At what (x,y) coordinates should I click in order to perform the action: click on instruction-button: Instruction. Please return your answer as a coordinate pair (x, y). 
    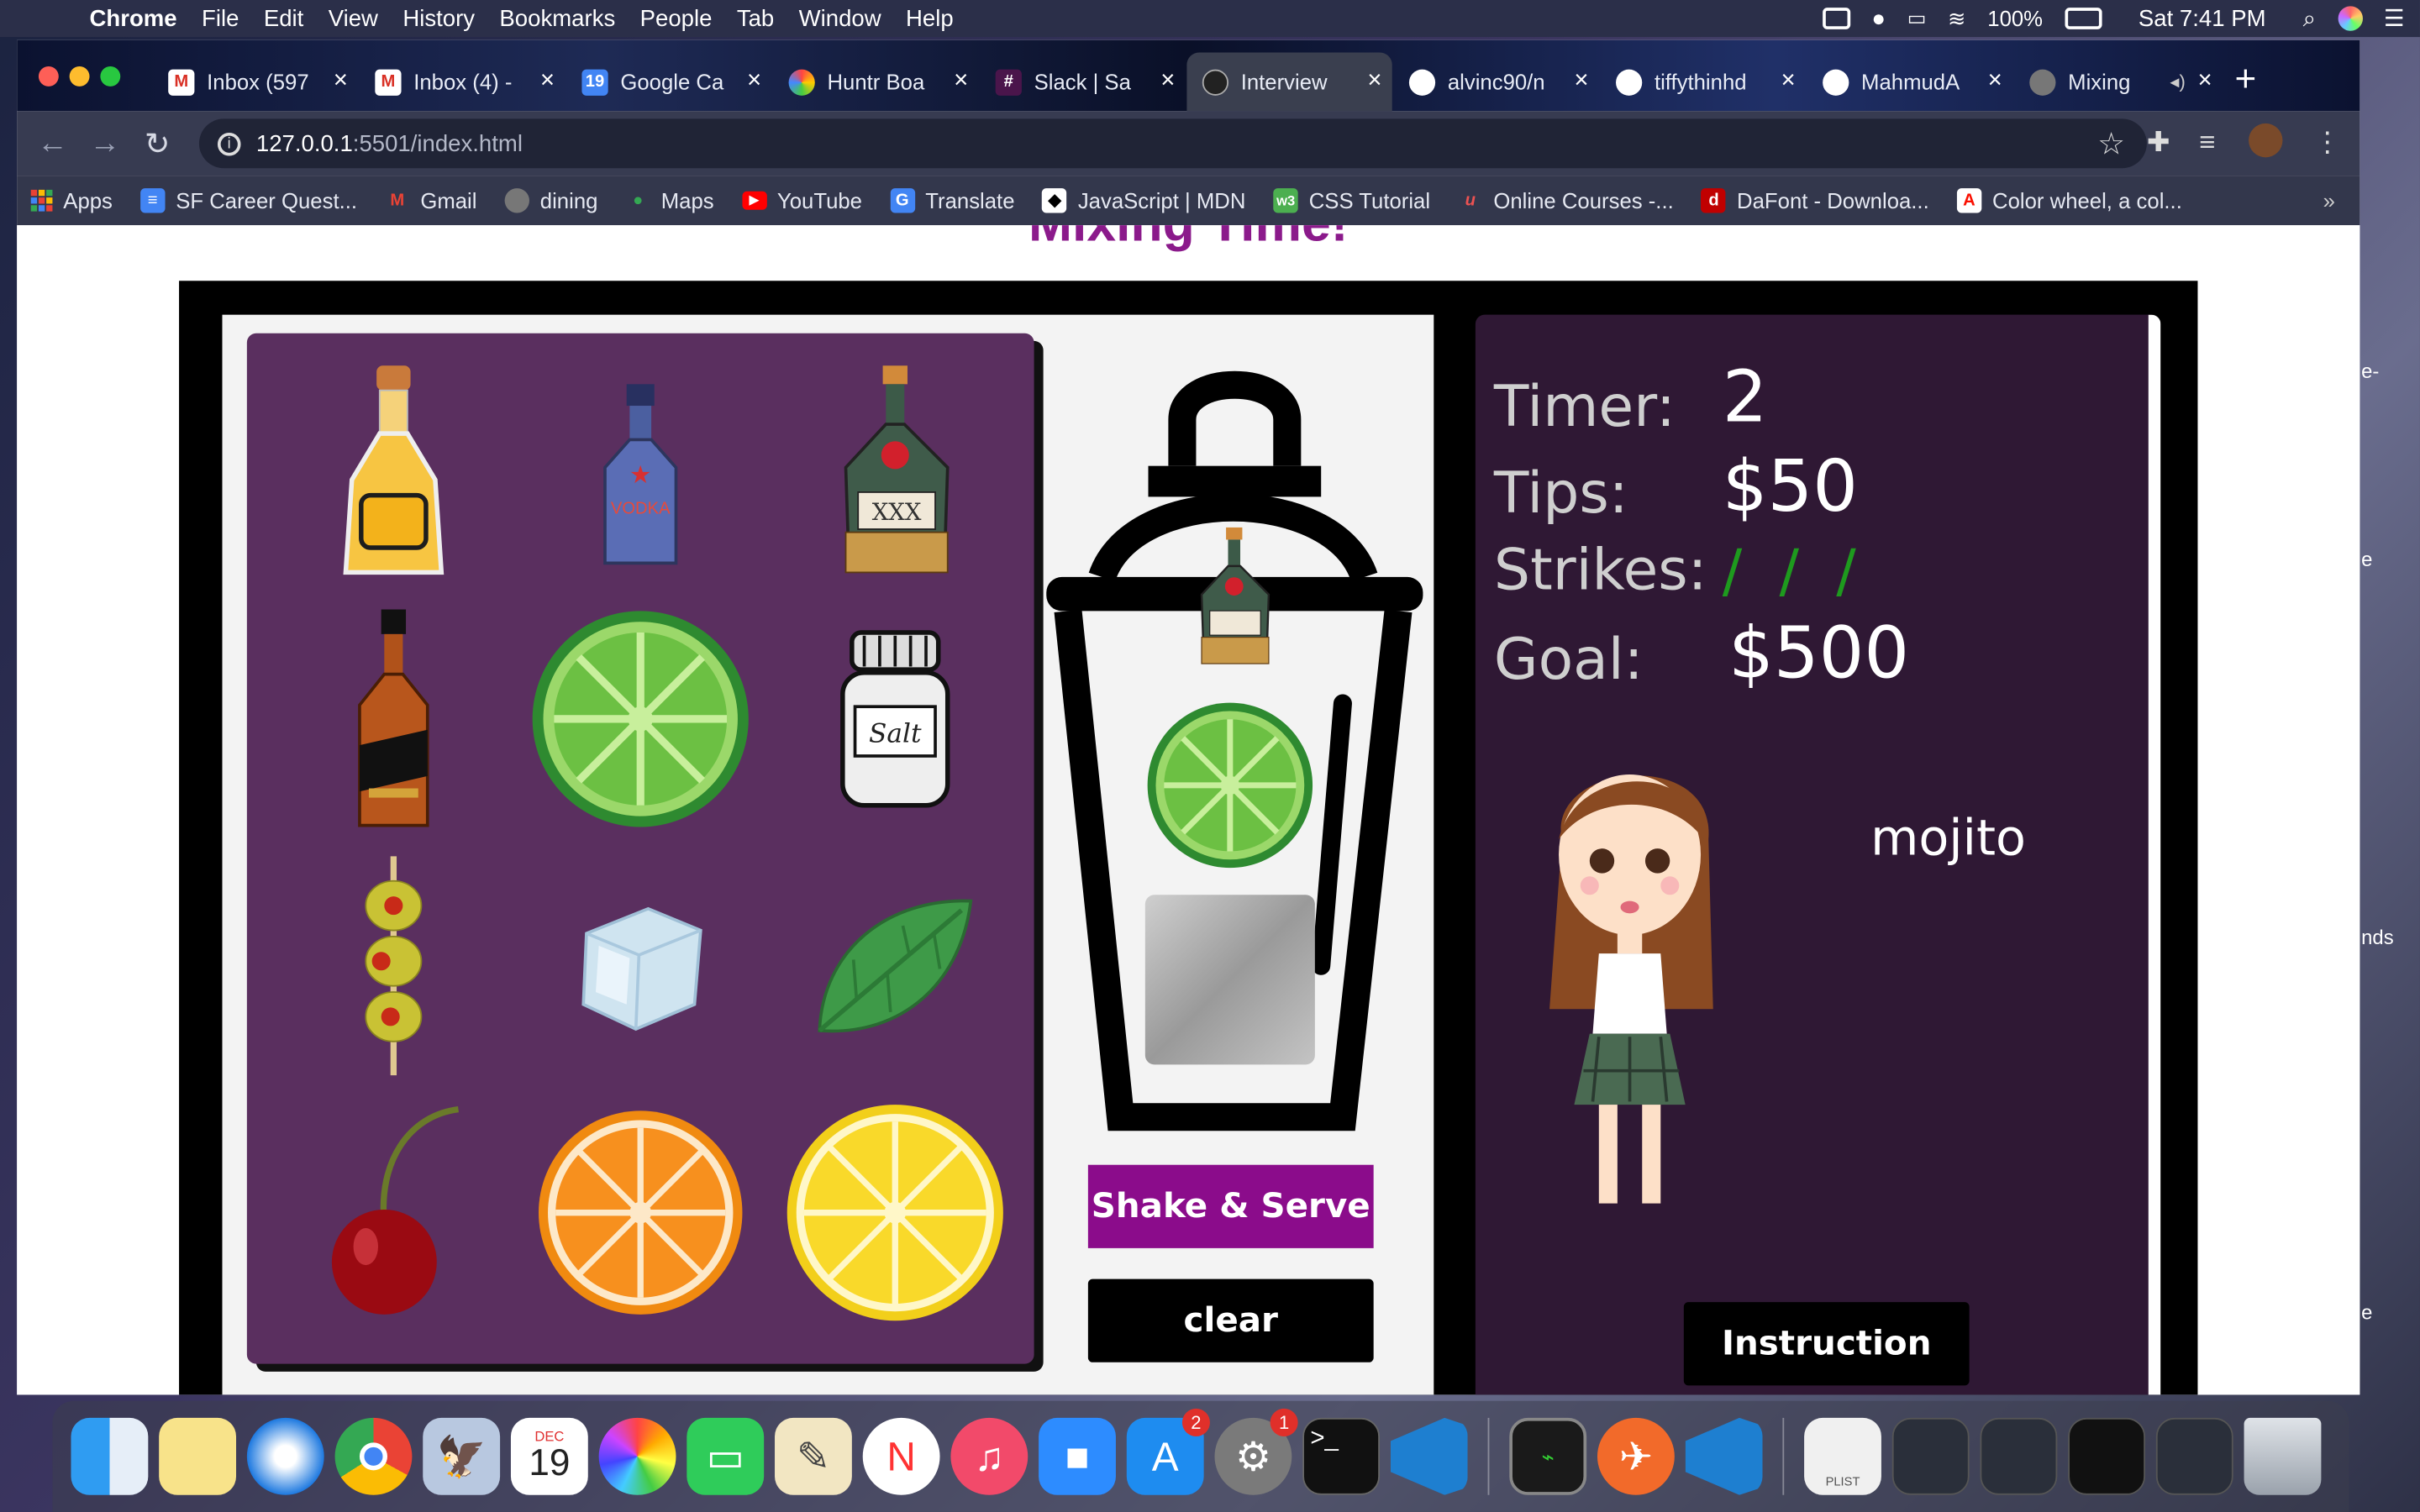
    Looking at the image, I should click on (1826, 1344).